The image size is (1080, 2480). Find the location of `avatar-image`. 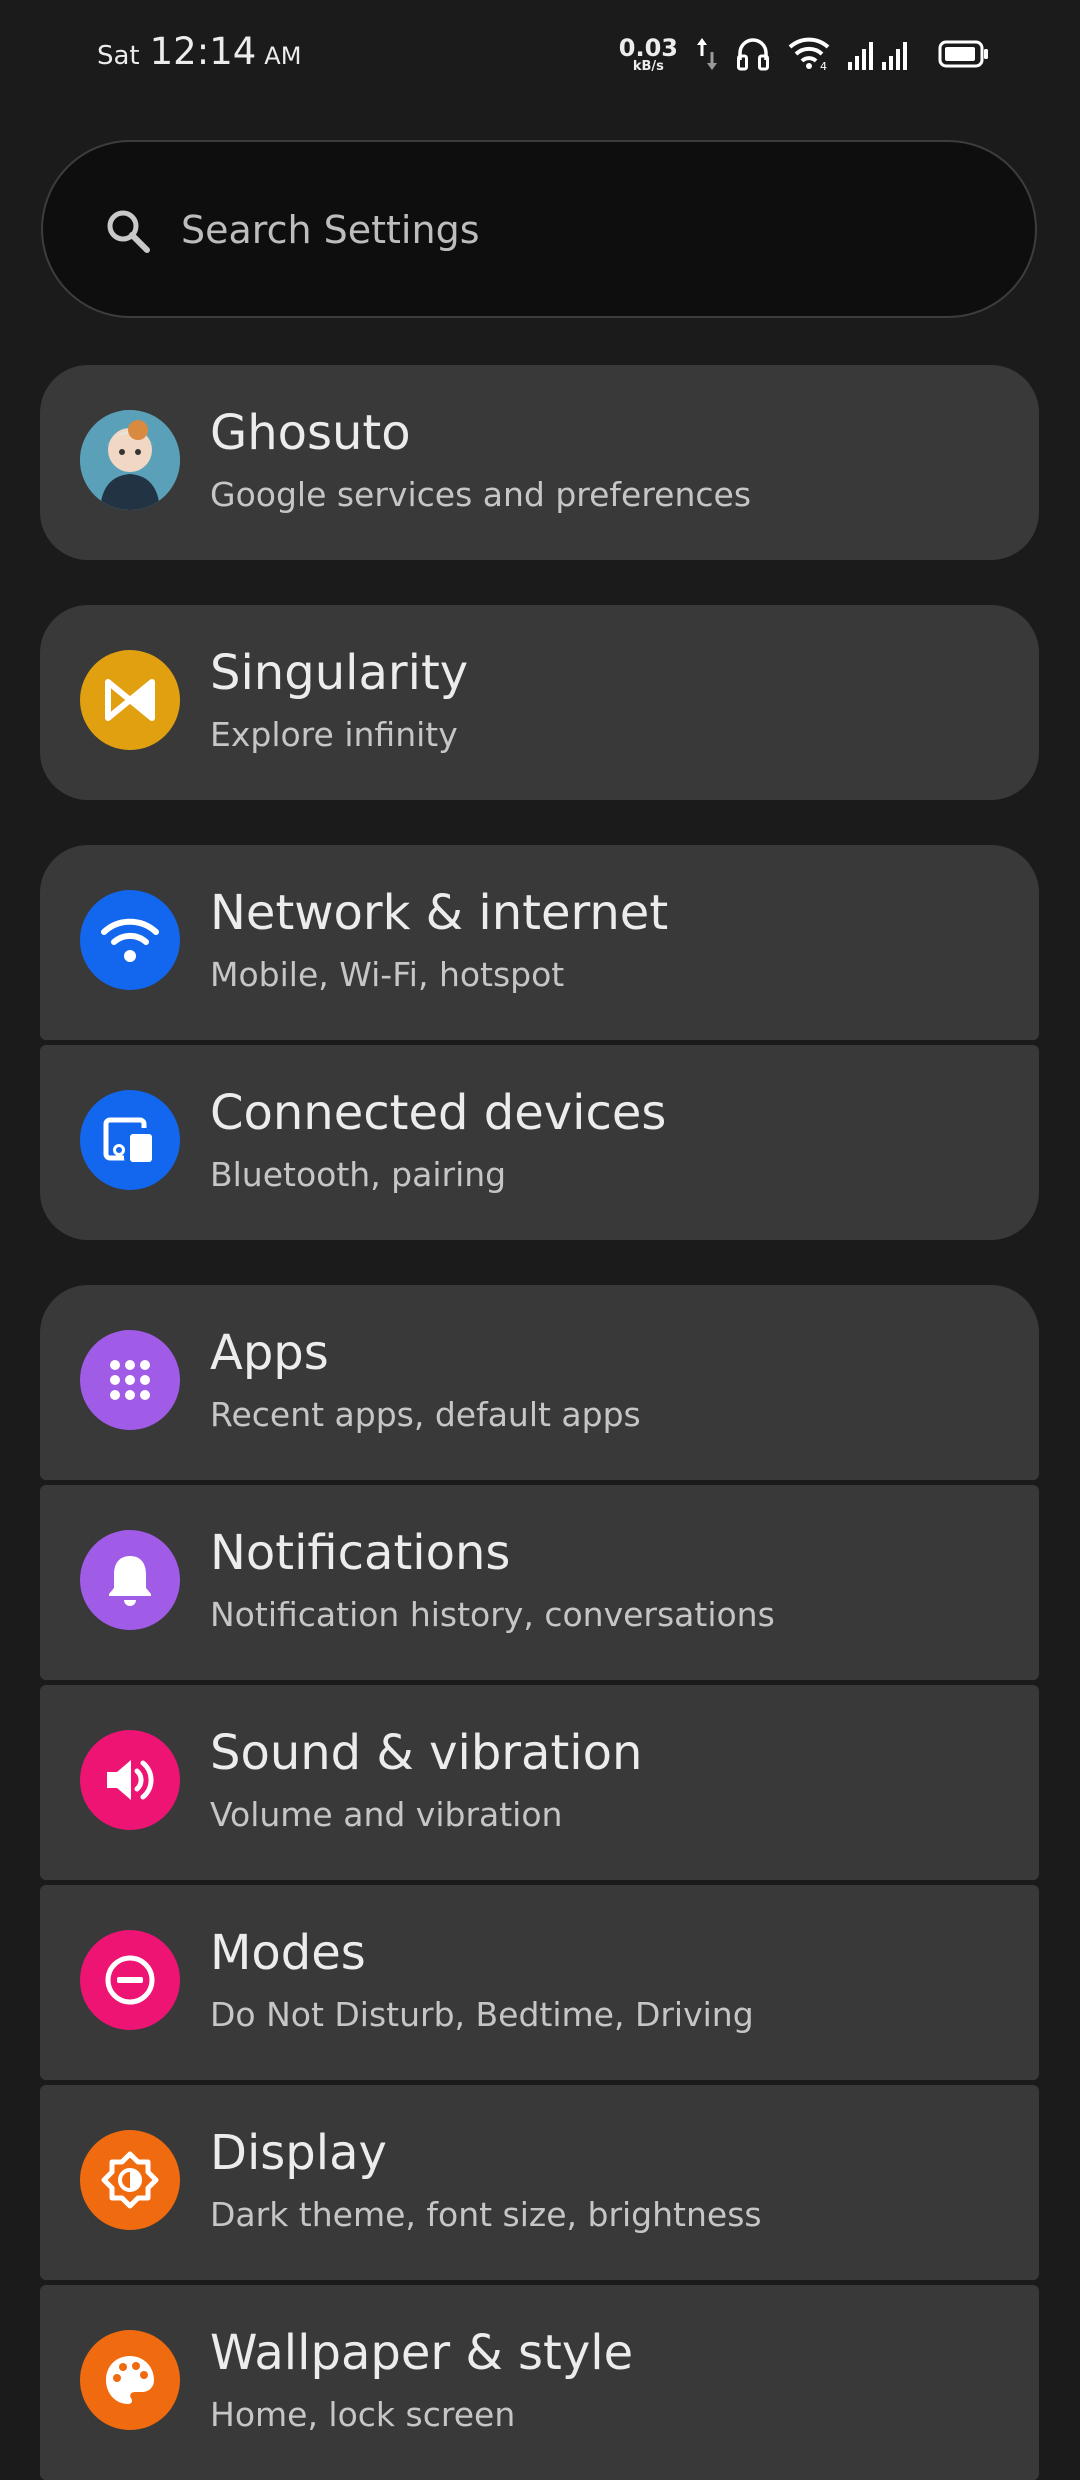

avatar-image is located at coordinates (130, 460).